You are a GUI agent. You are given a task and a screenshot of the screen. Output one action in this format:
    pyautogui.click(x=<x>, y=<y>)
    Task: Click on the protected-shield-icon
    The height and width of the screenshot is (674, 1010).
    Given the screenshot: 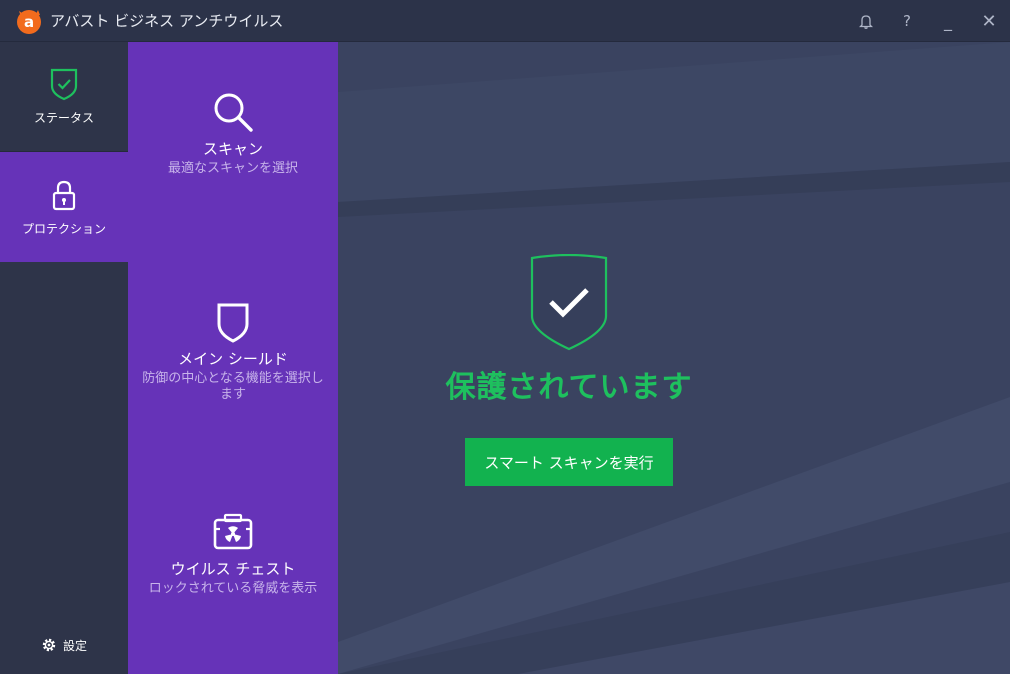 What is the action you would take?
    pyautogui.click(x=569, y=302)
    